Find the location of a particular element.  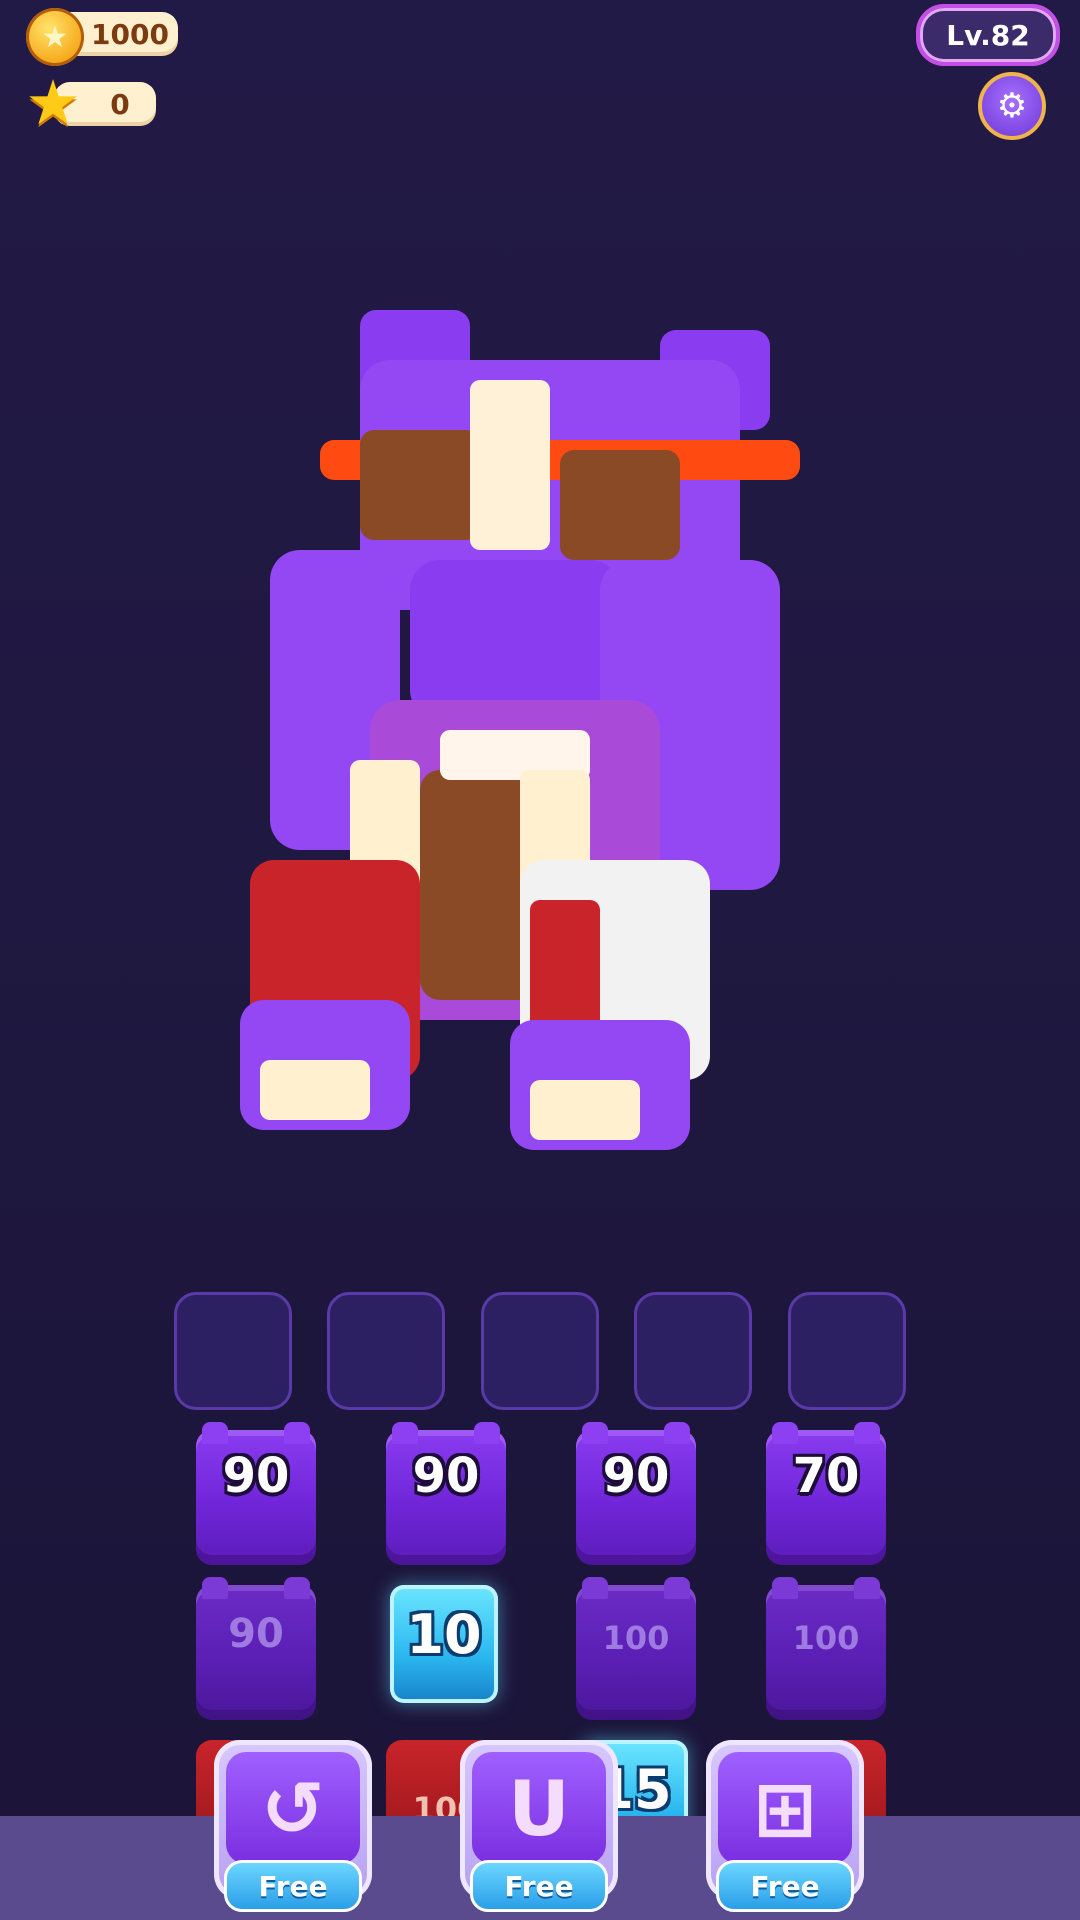

block-r1-c1: 90 is located at coordinates (256, 1493).